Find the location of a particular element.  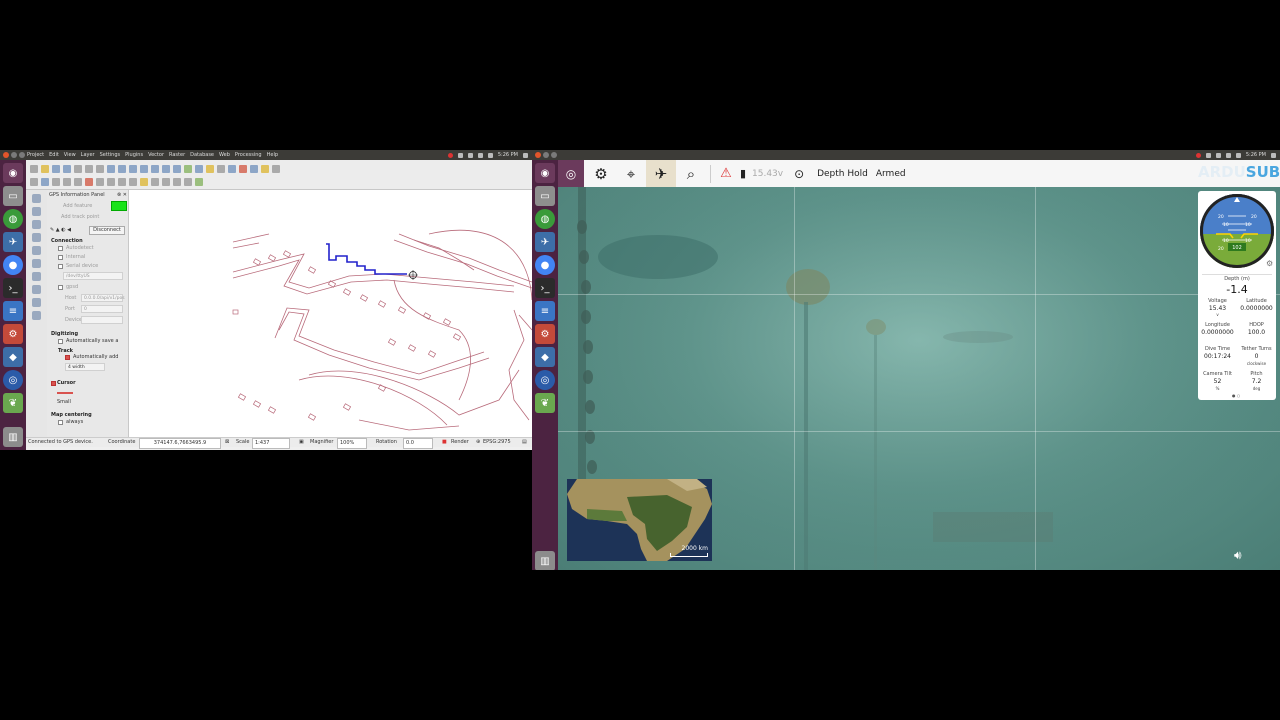

coordinate-field: 374147.6,7663495.9 is located at coordinates (180, 443).